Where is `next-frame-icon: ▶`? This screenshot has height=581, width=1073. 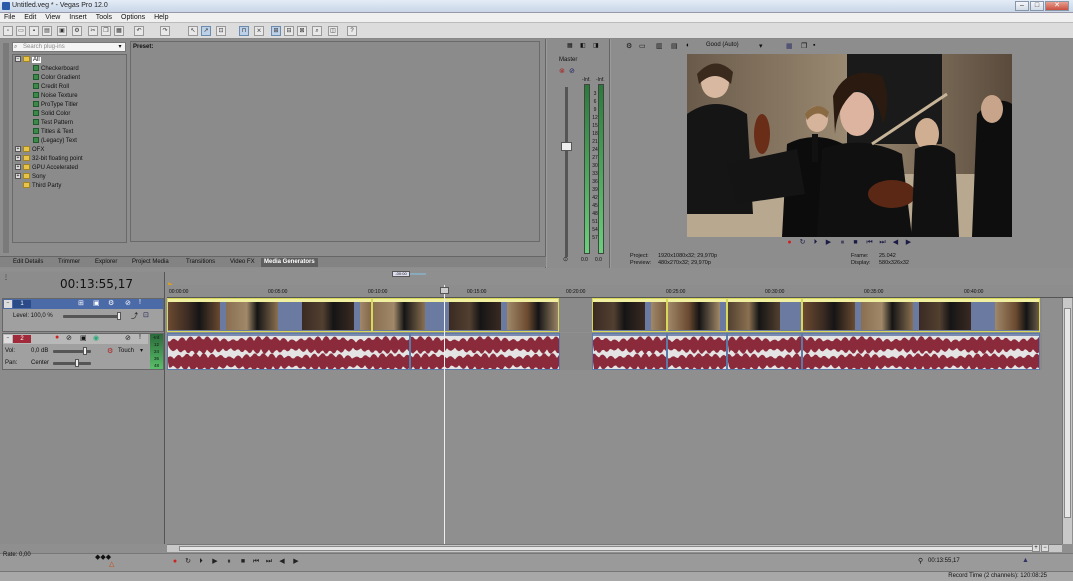 next-frame-icon: ▶ is located at coordinates (908, 243).